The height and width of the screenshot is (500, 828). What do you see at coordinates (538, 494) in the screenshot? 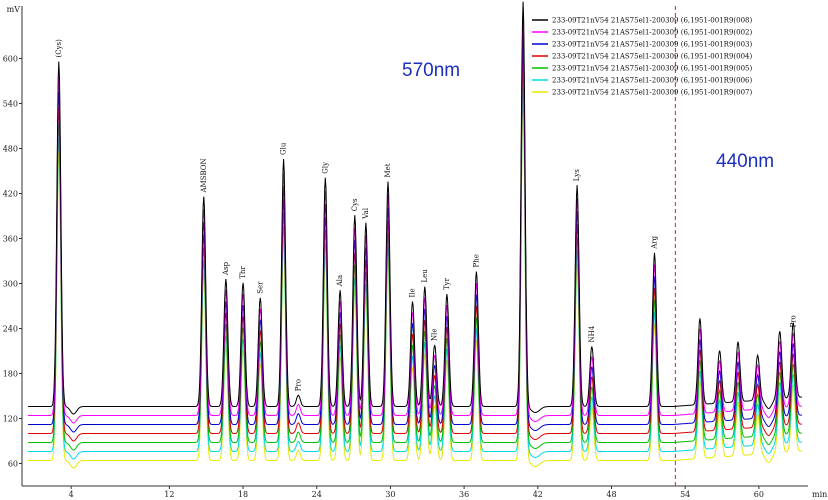
I see `x-tick-label: 42` at bounding box center [538, 494].